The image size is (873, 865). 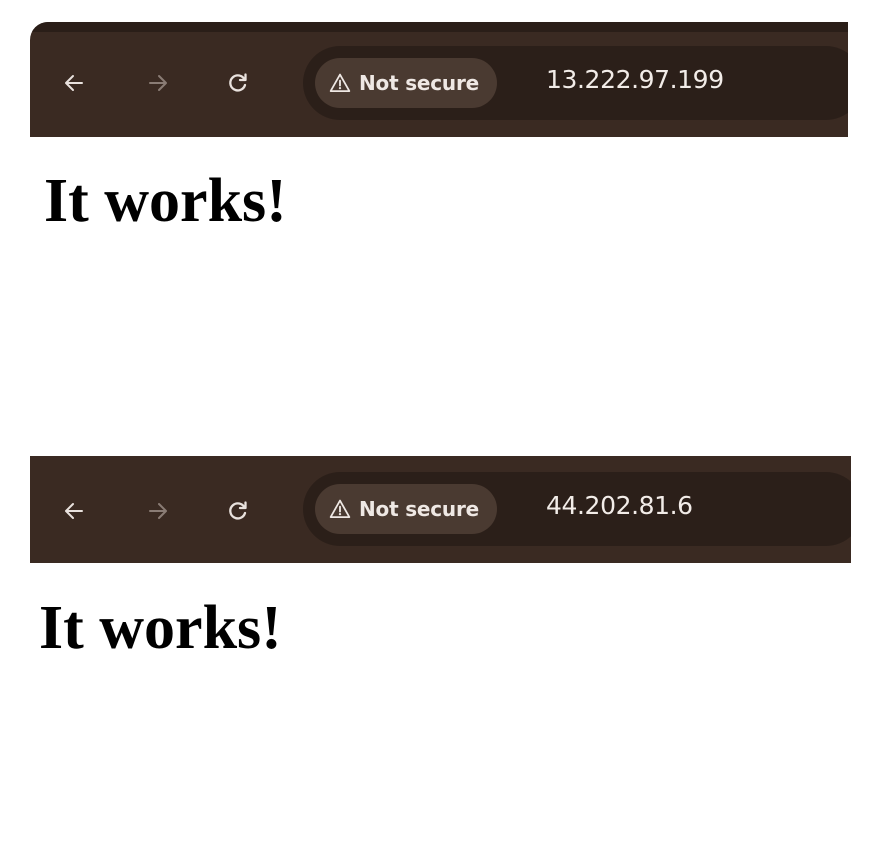 I want to click on toolbar-edge, so click(x=439, y=27).